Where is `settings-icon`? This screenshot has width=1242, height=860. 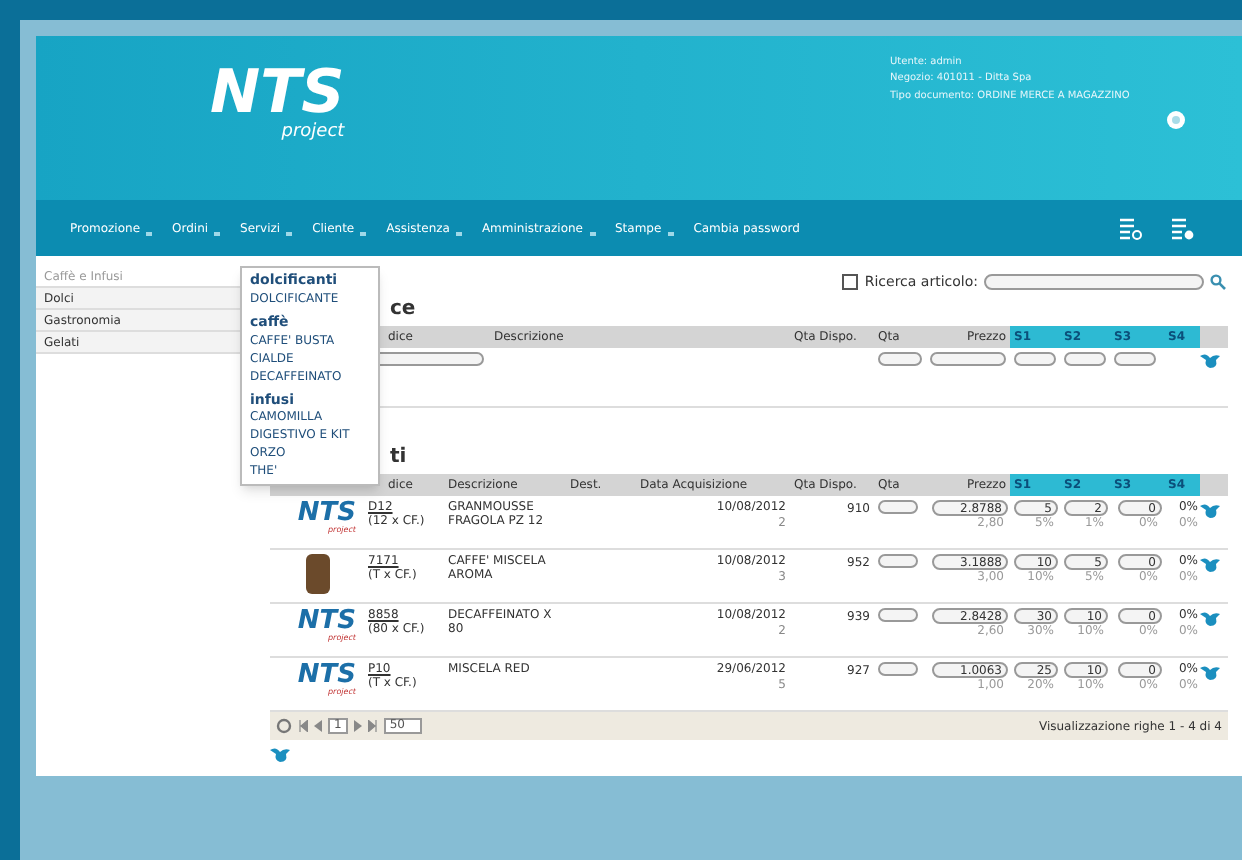 settings-icon is located at coordinates (1176, 119).